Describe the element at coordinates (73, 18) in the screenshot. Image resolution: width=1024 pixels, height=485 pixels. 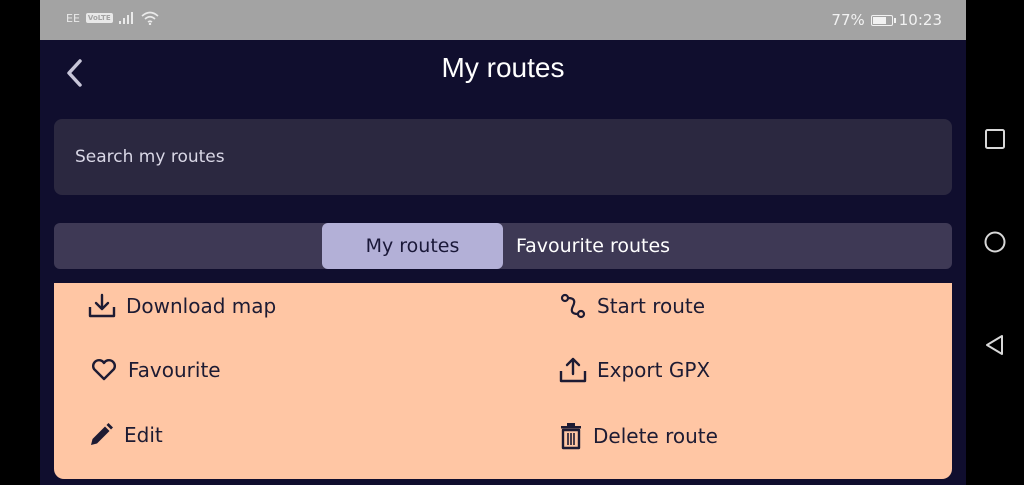
I see `carrier-label: EE` at that location.